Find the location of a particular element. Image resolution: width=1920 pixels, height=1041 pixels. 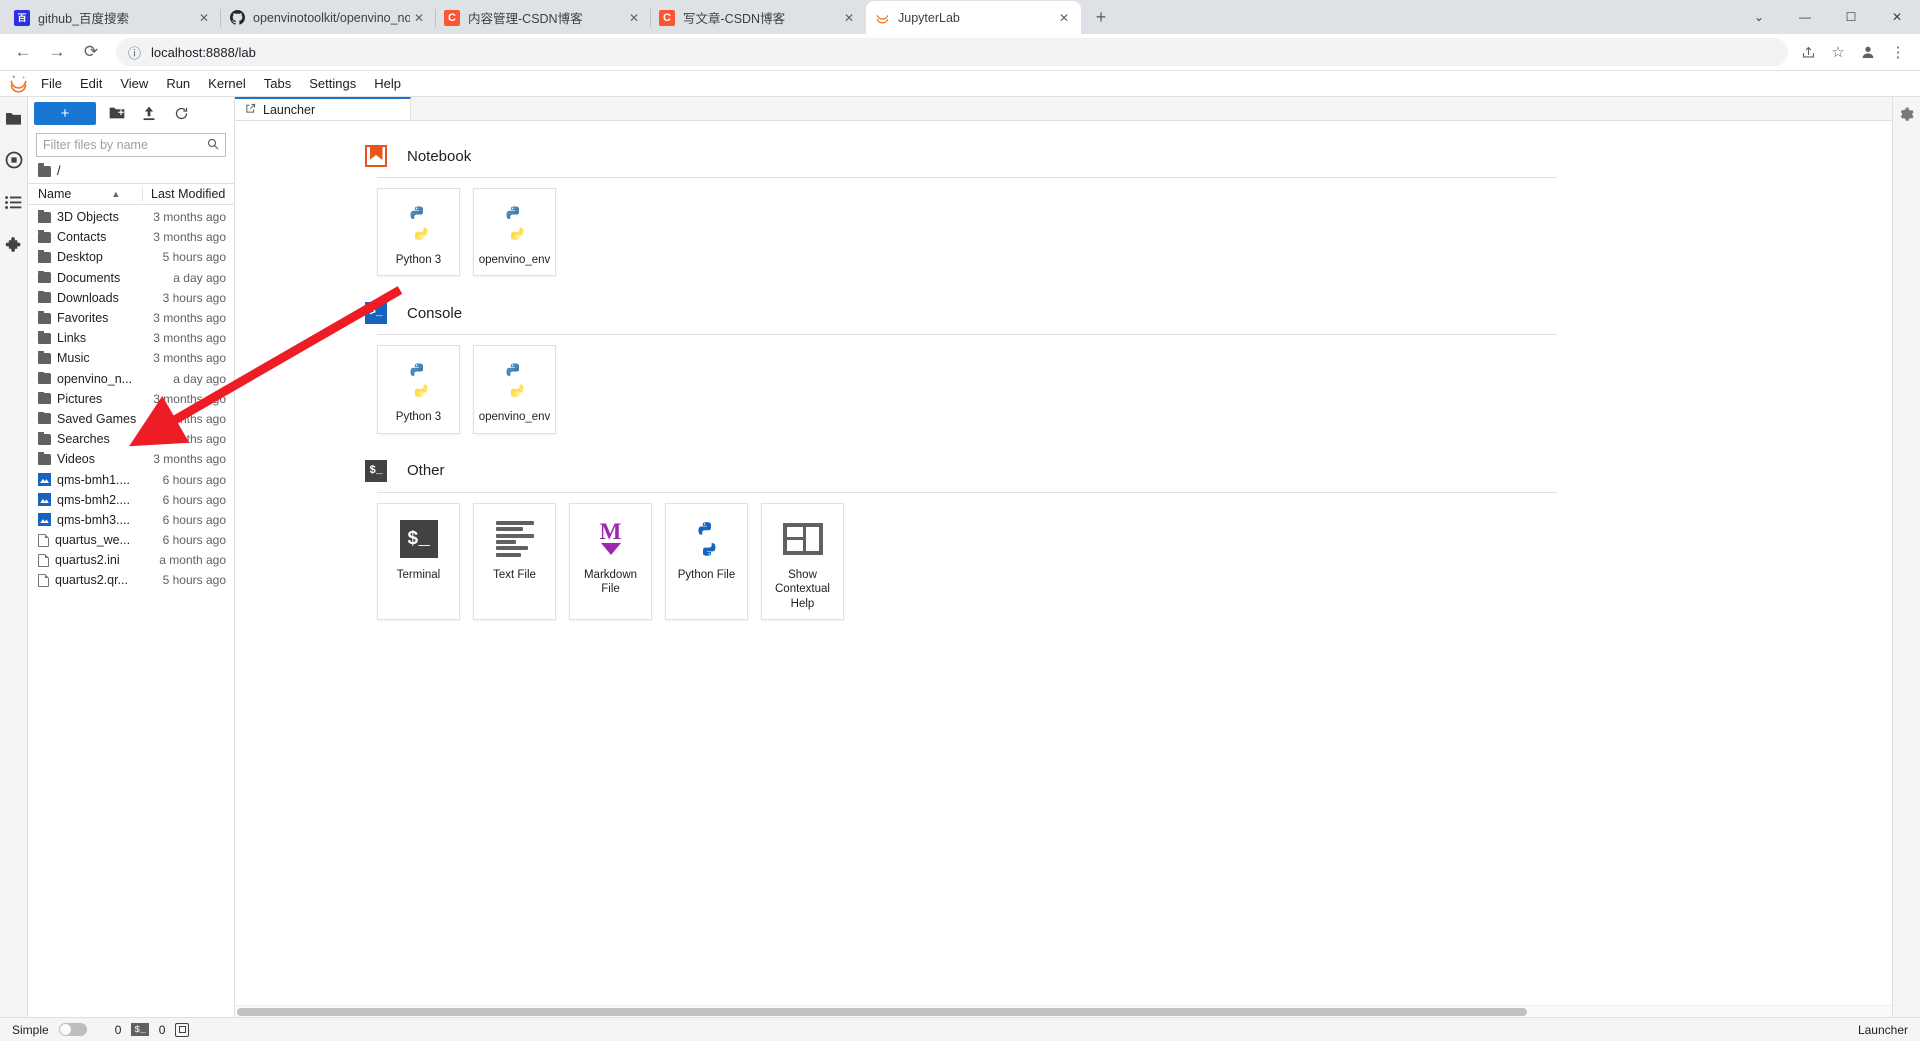

file-list-item: Contacts 3 months ago is located at coordinates (131, 237).